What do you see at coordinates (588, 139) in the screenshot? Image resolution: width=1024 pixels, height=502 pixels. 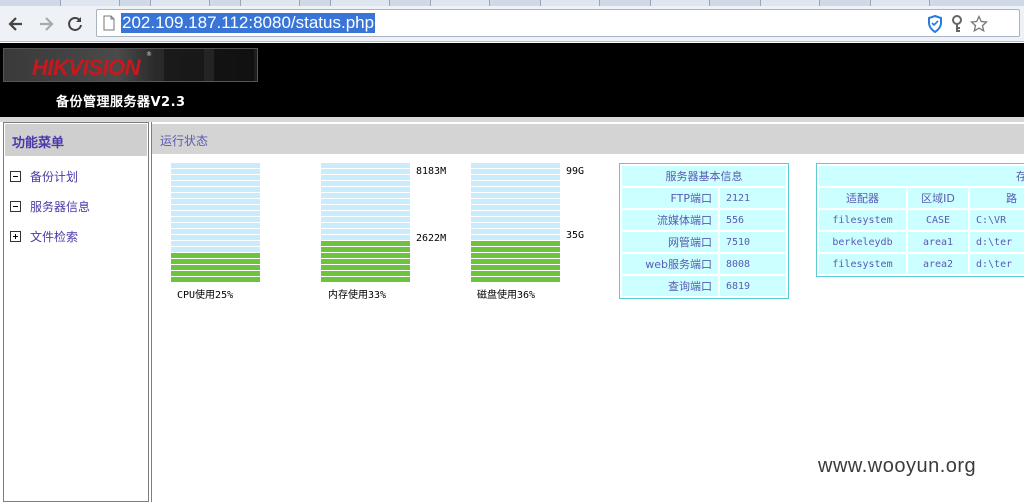 I see `main-header: 运行状态` at bounding box center [588, 139].